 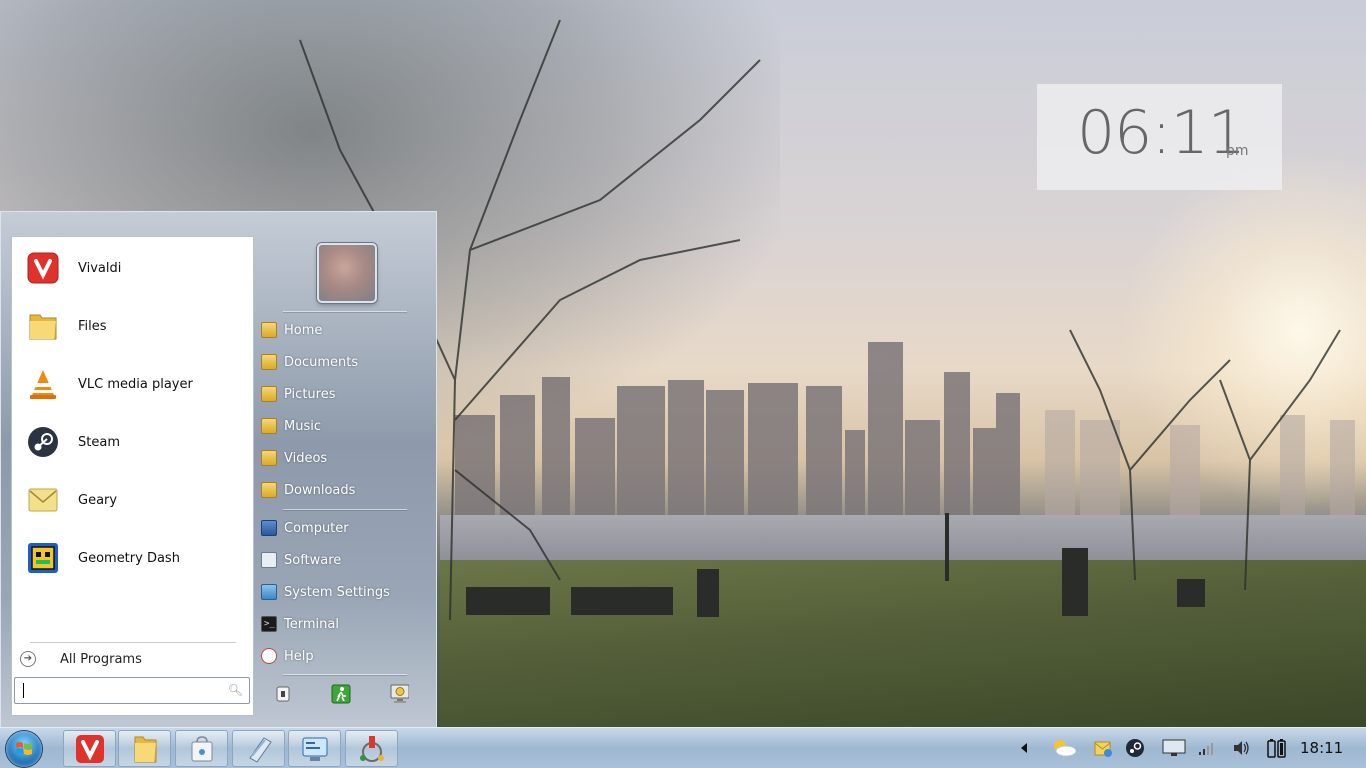 I want to click on place-videos: Videos, so click(x=294, y=458).